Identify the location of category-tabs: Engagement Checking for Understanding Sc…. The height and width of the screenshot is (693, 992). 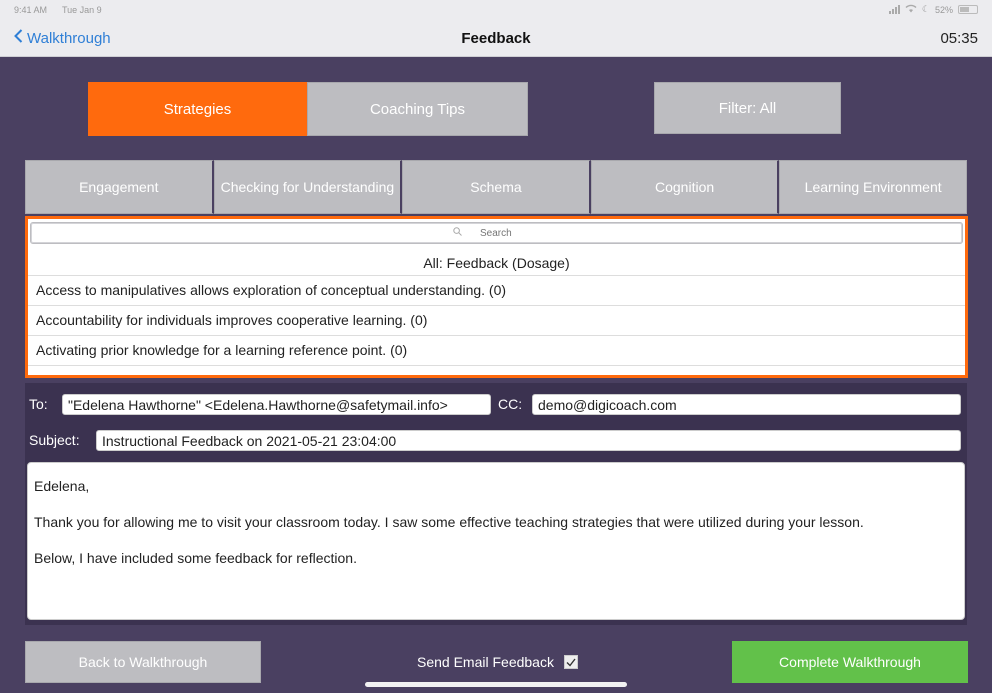
(496, 187).